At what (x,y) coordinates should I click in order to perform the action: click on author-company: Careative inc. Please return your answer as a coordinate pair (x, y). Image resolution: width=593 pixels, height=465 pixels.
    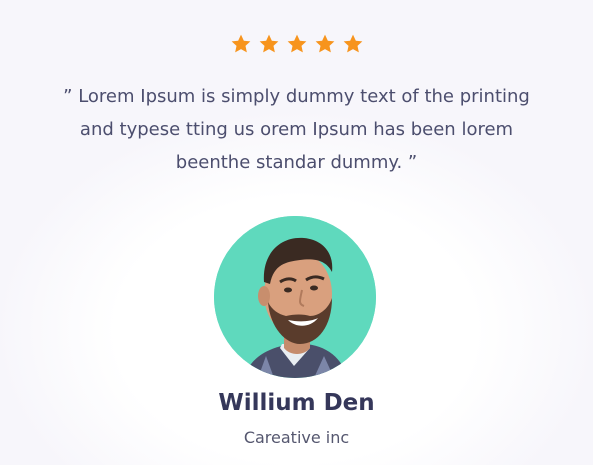
    Looking at the image, I should click on (296, 437).